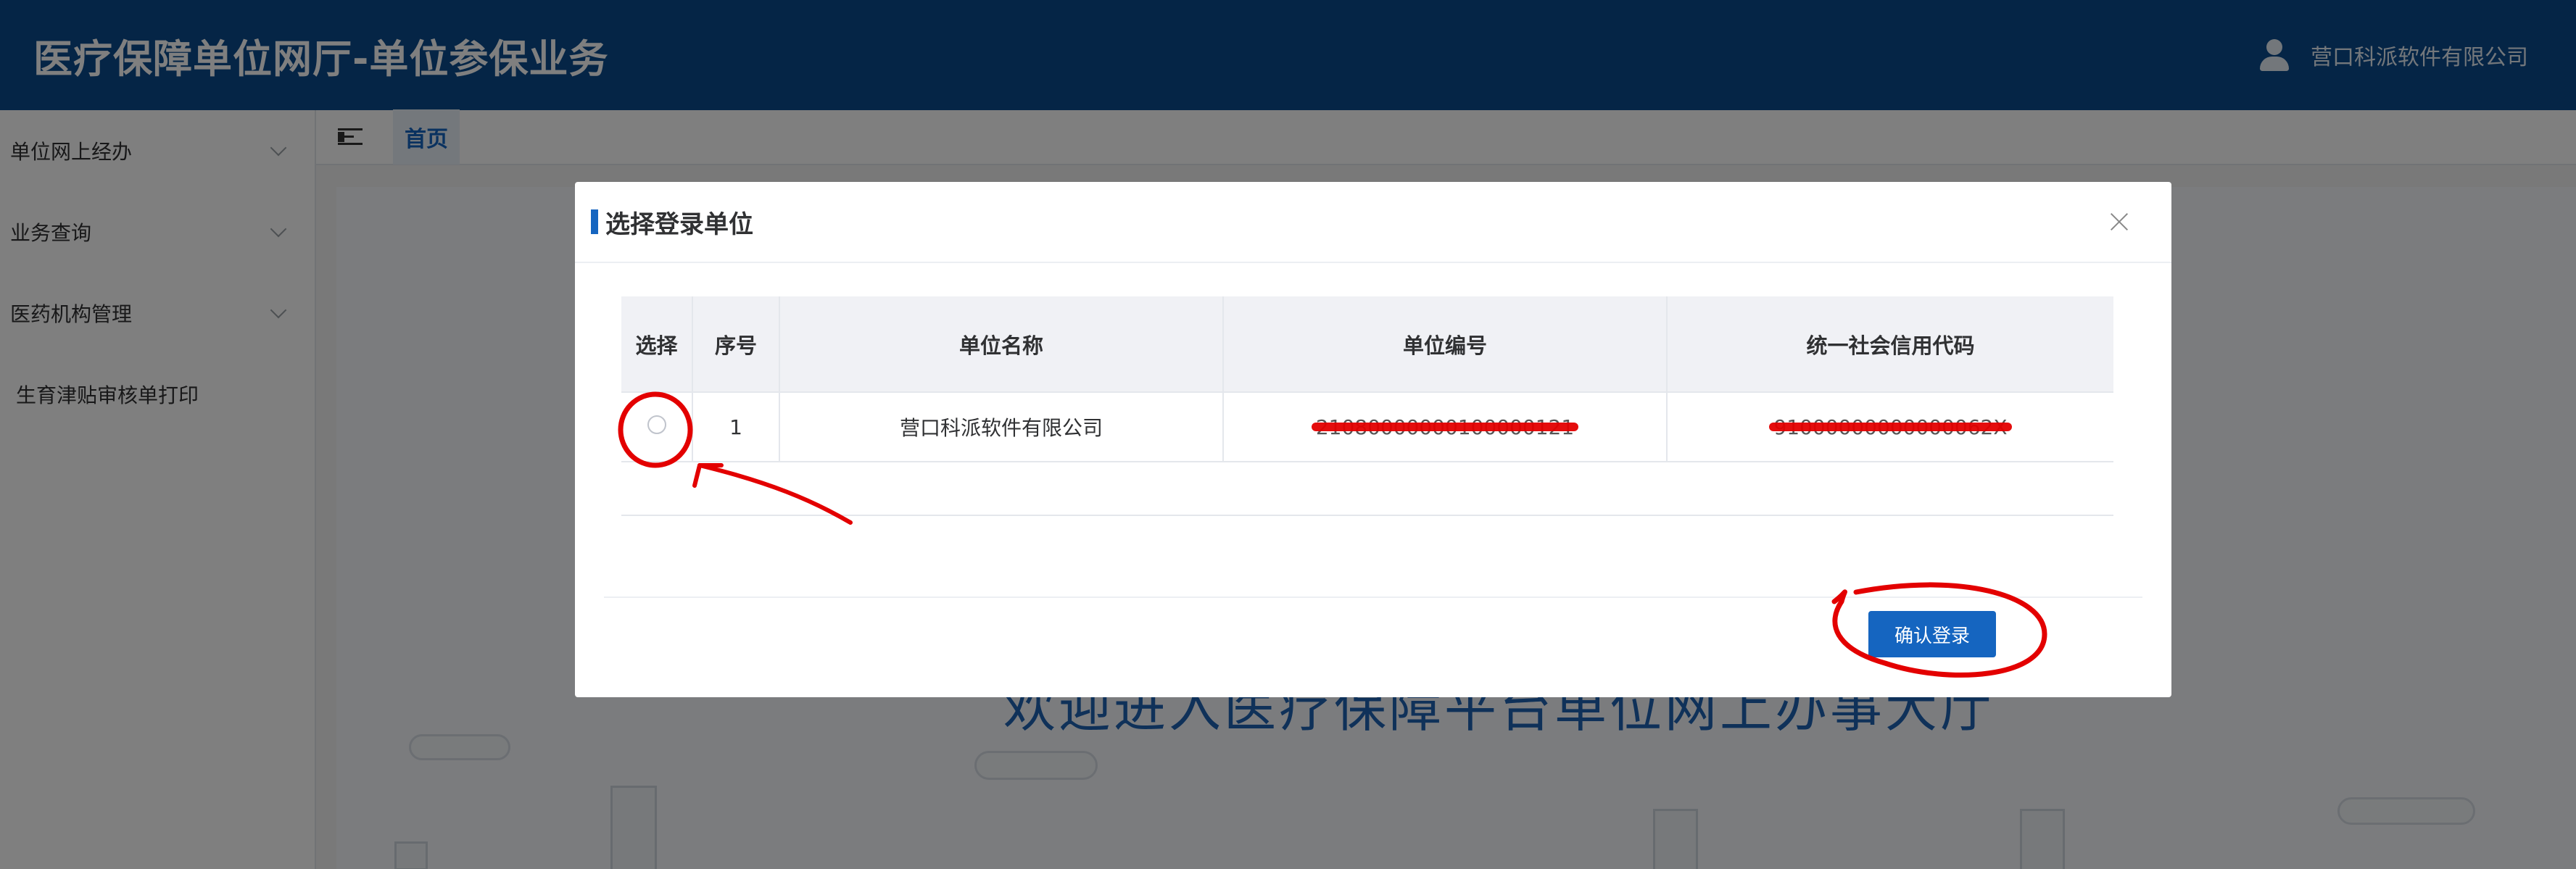 This screenshot has width=2576, height=869. I want to click on column-header-unit-name: 单位名称, so click(1002, 344).